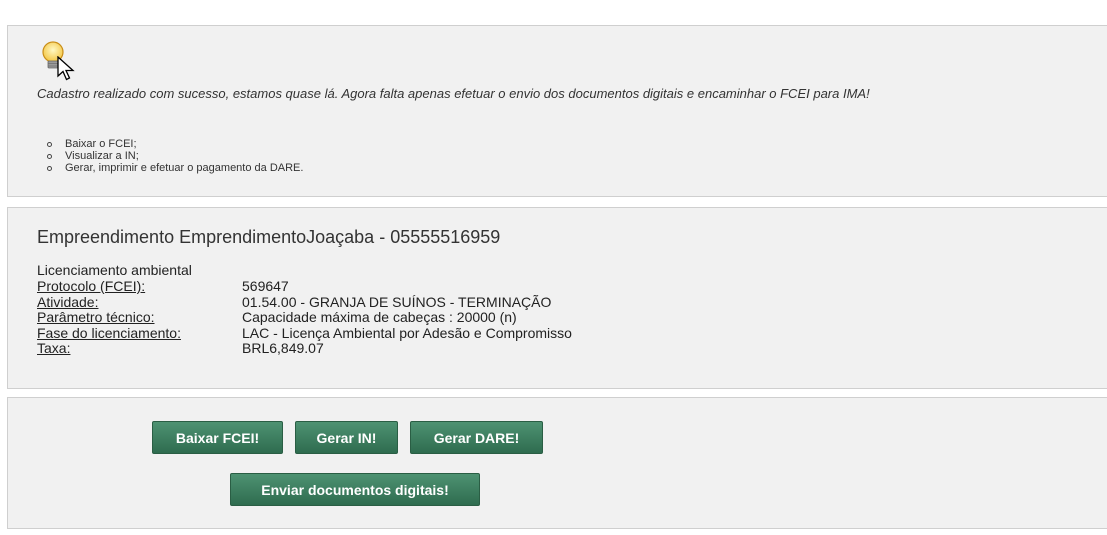  I want to click on generate-dare-button: Gerar DARE!, so click(476, 437).